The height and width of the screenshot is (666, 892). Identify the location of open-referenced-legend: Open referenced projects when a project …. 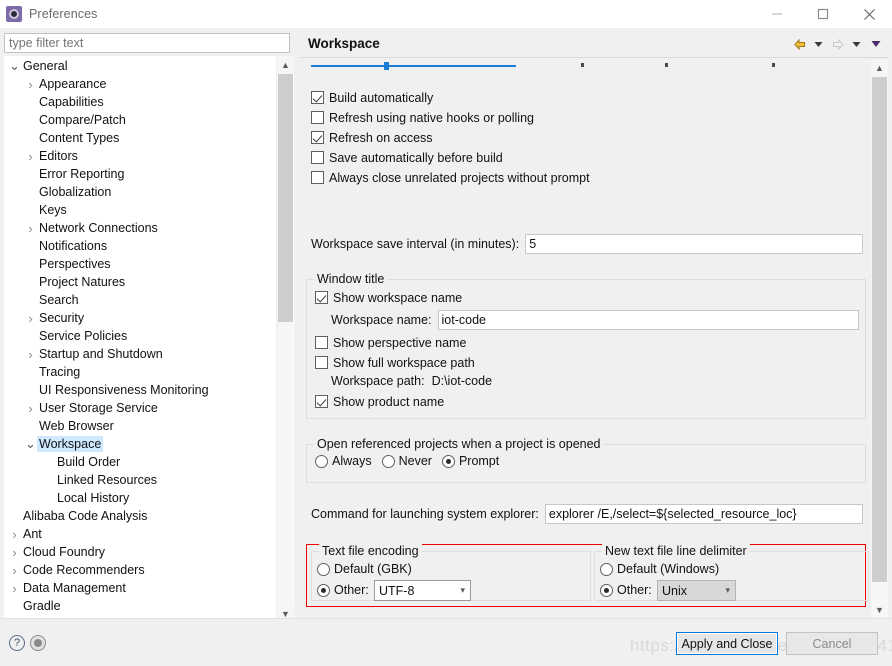
(459, 444).